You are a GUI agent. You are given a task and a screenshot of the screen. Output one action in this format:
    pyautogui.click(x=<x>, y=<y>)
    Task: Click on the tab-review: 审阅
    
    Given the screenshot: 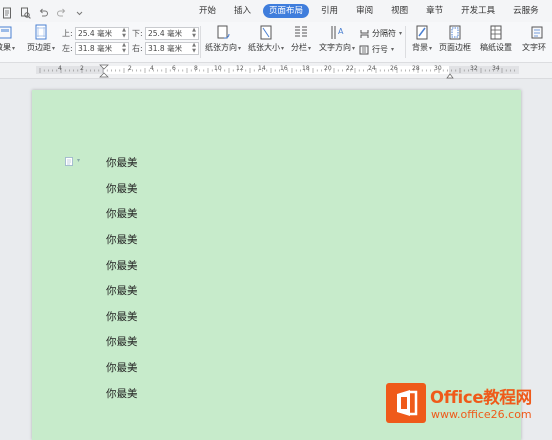 What is the action you would take?
    pyautogui.click(x=364, y=11)
    